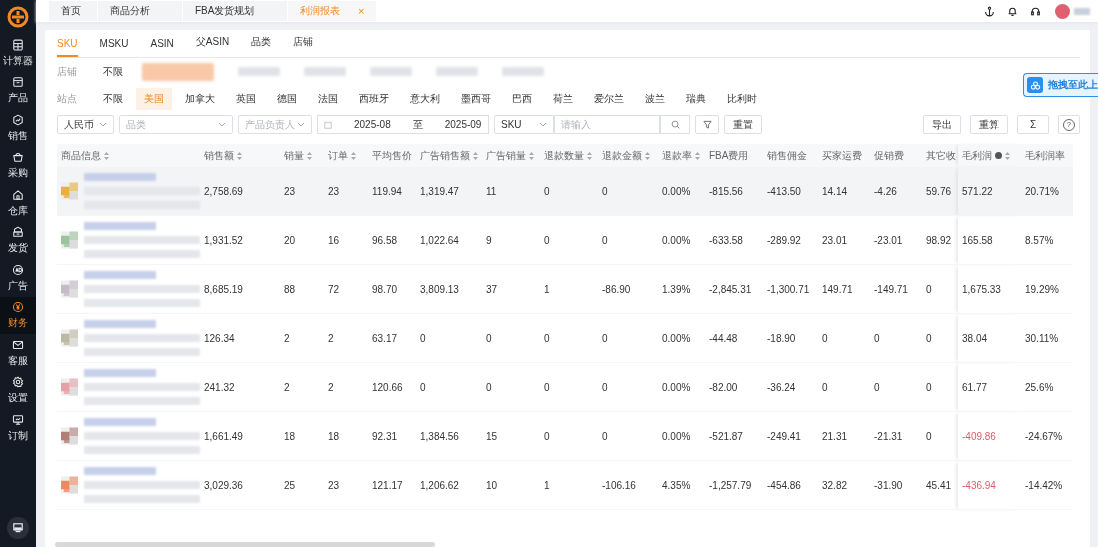 This screenshot has width=1098, height=547. What do you see at coordinates (888, 436) in the screenshot?
I see `table-cell: -21.31` at bounding box center [888, 436].